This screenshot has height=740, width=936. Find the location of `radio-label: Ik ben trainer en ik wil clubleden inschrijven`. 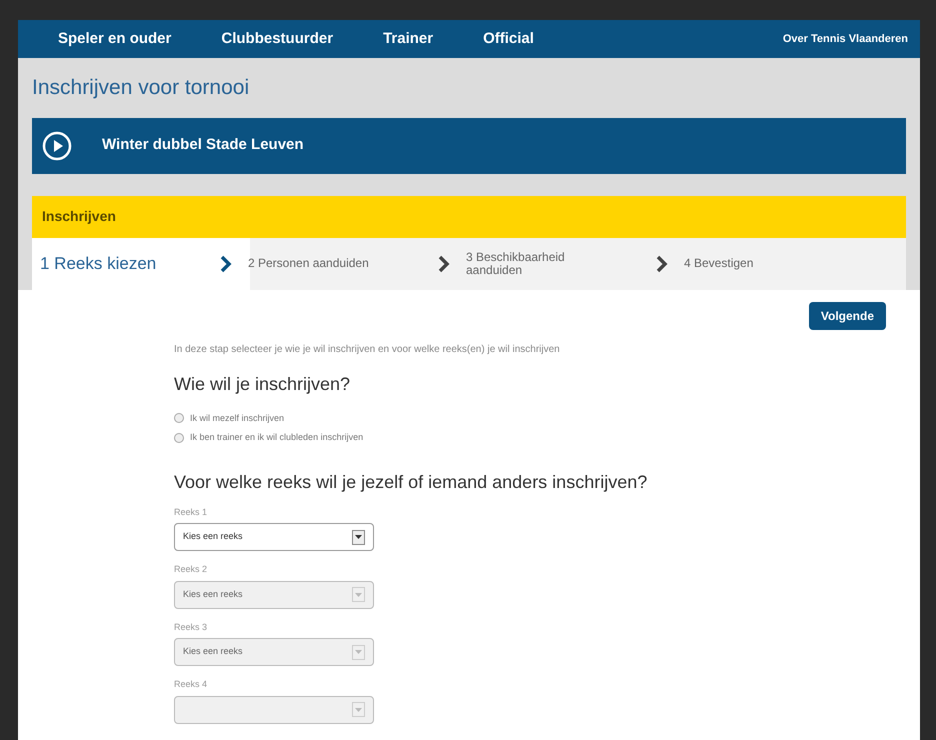

radio-label: Ik ben trainer en ik wil clubleden inschrijven is located at coordinates (277, 437).